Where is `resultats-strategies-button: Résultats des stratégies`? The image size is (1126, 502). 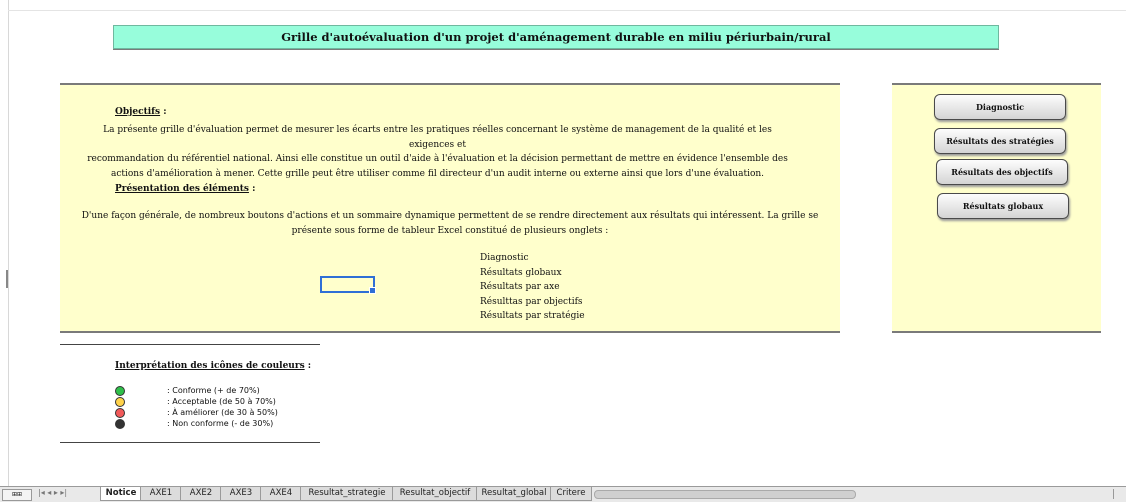
resultats-strategies-button: Résultats des stratégies is located at coordinates (1000, 141).